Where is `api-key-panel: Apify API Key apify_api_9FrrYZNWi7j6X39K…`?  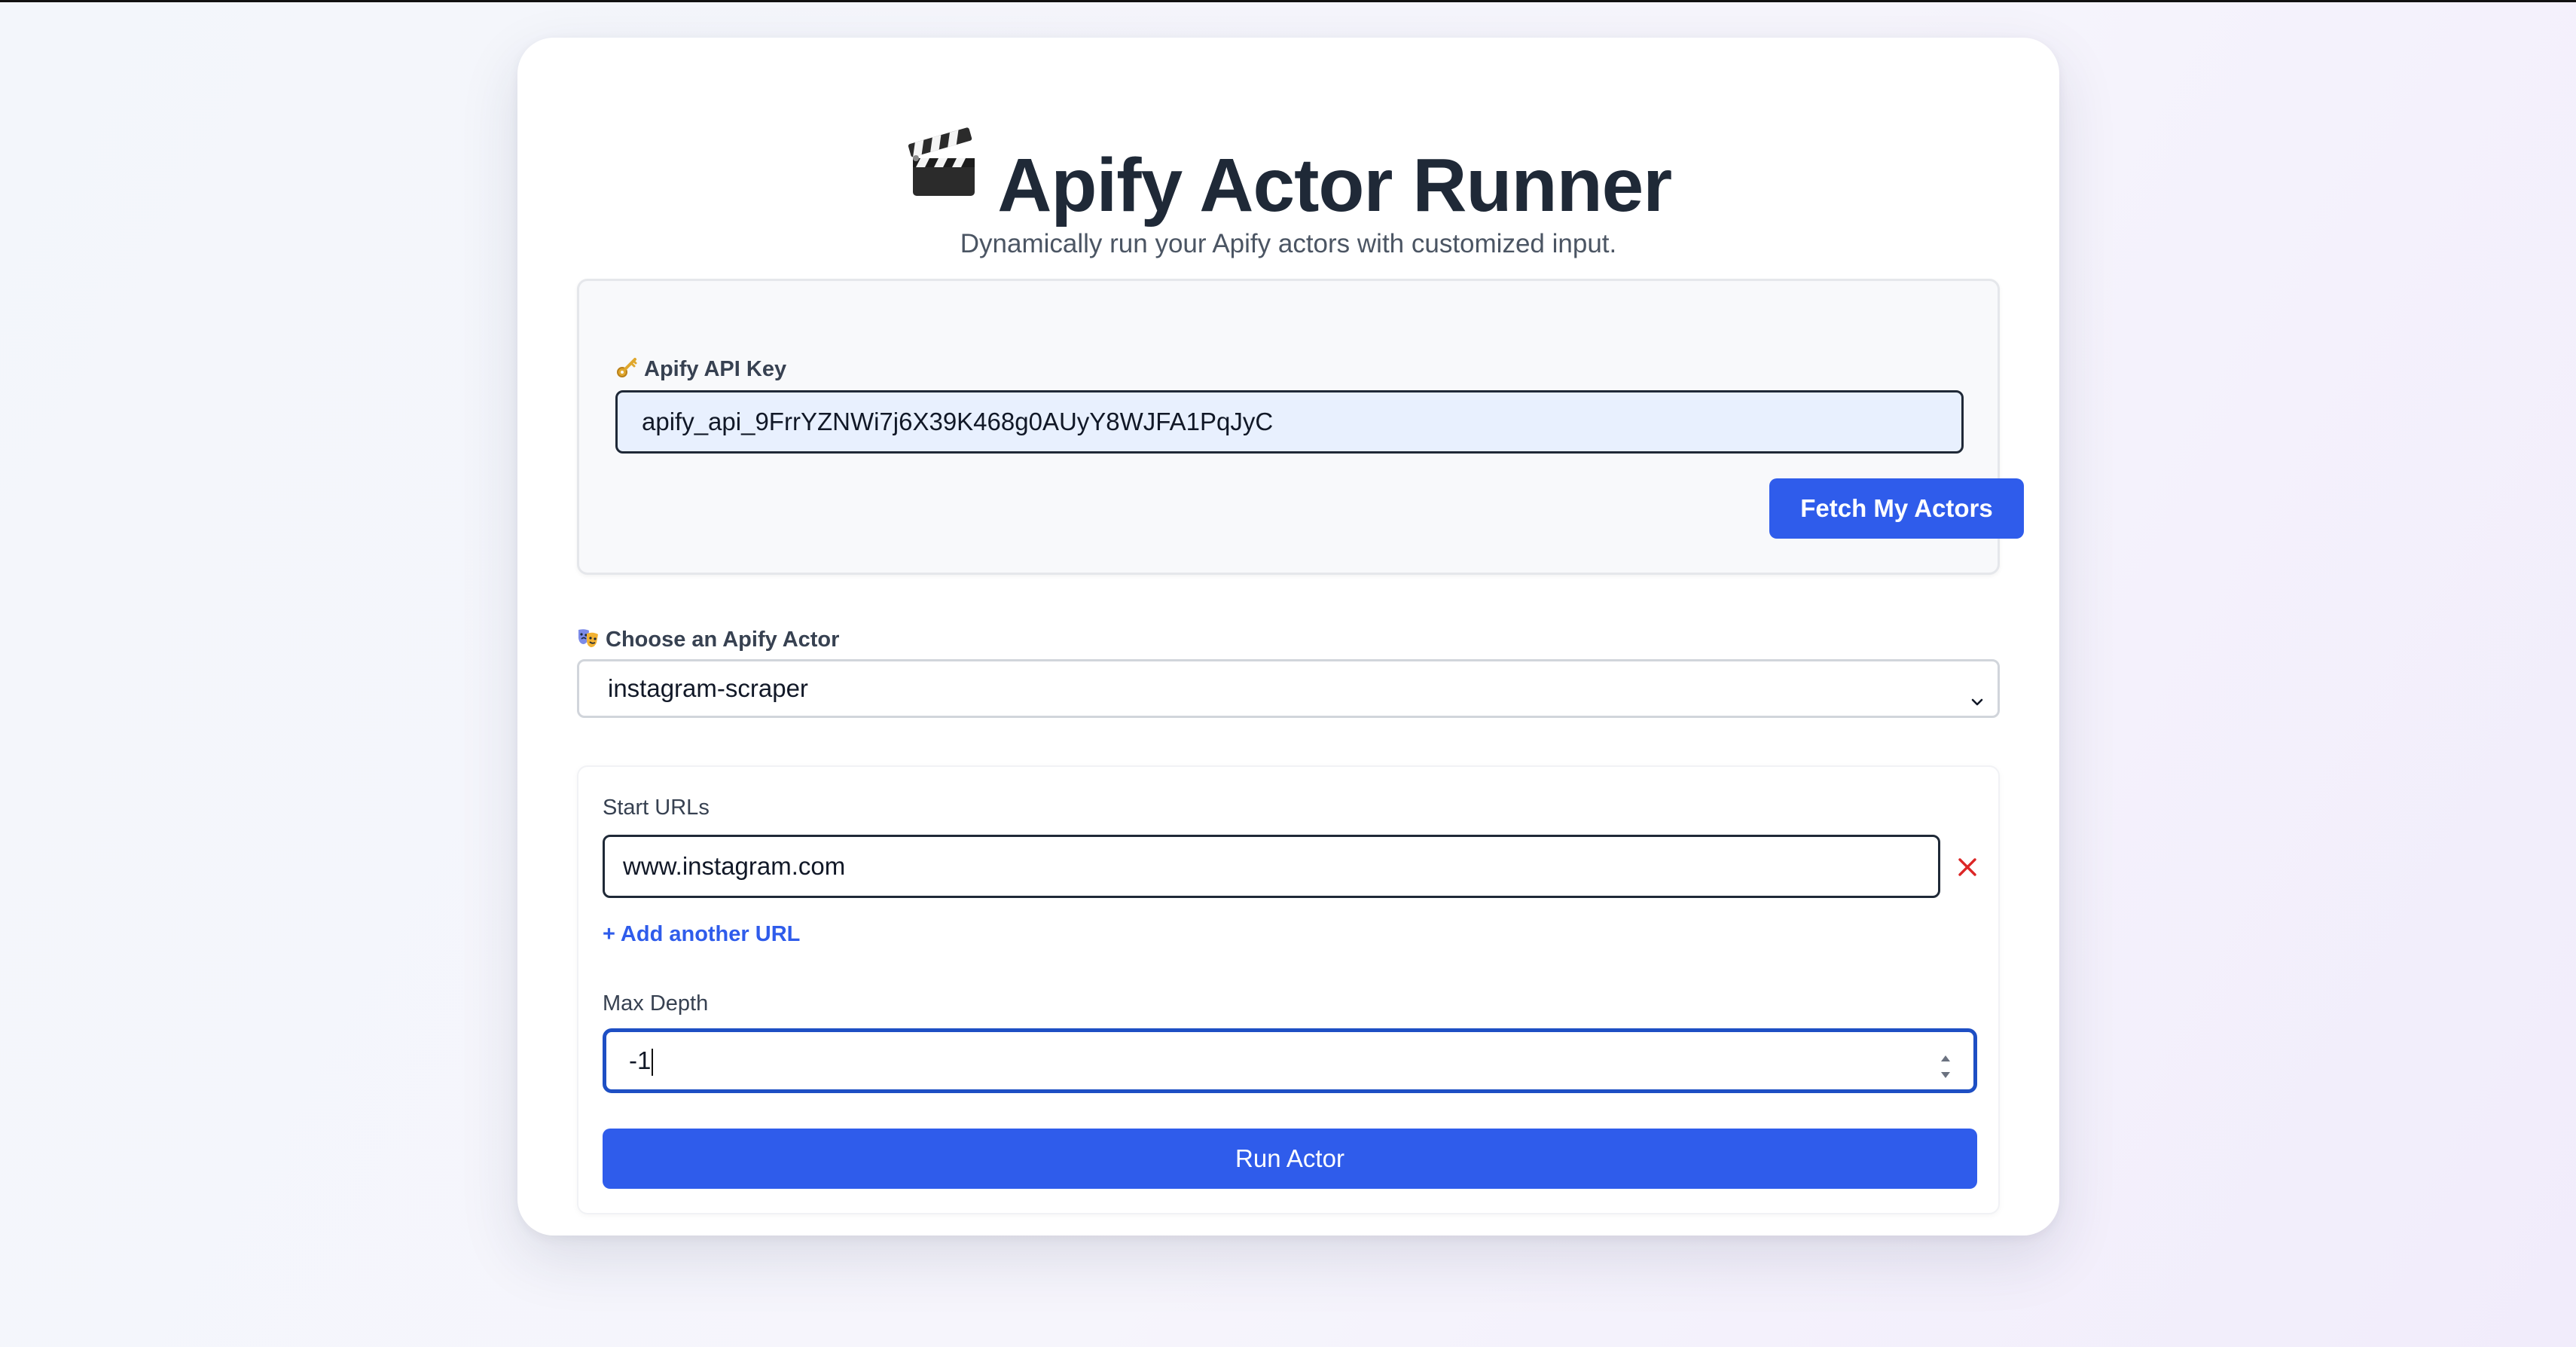 api-key-panel: Apify API Key apify_api_9FrrYZNWi7j6X39K… is located at coordinates (1300, 427).